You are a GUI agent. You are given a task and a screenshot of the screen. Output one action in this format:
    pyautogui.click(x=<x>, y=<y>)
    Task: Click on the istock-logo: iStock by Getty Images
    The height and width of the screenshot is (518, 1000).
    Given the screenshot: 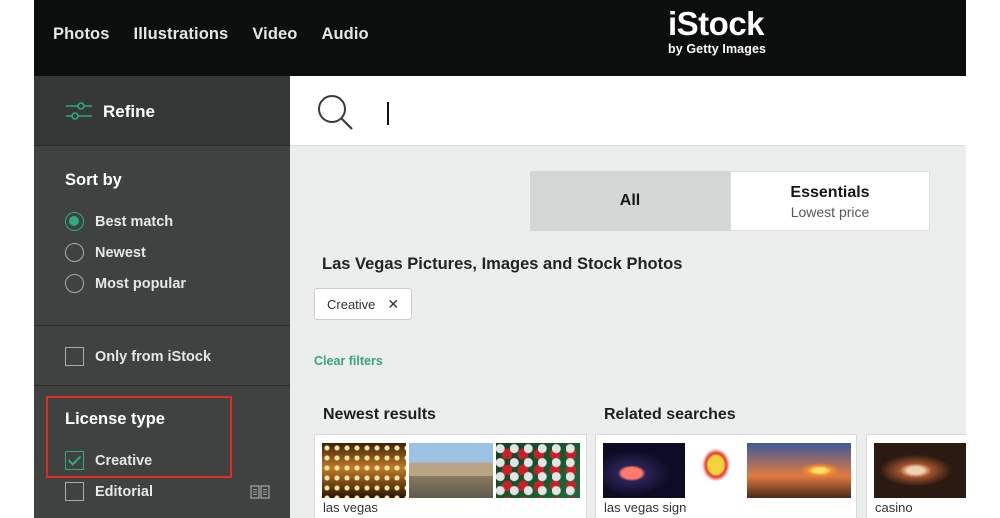 What is the action you would take?
    pyautogui.click(x=717, y=30)
    